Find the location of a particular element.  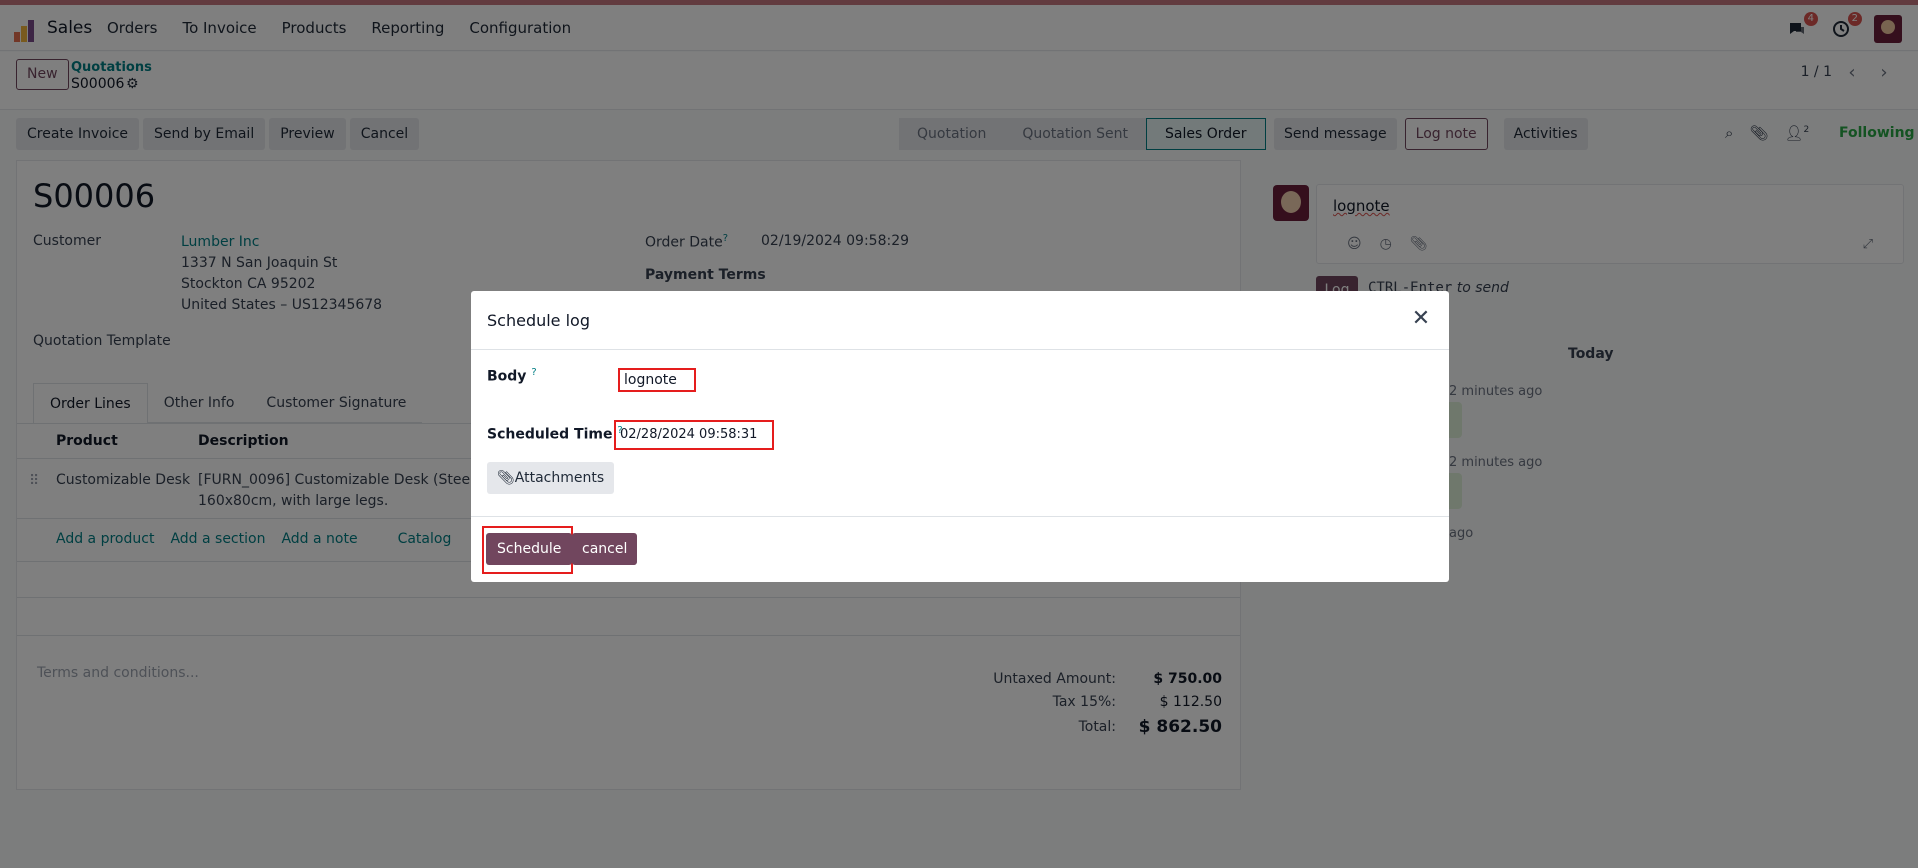

dialog-header: Schedule log ✕ is located at coordinates (960, 320).